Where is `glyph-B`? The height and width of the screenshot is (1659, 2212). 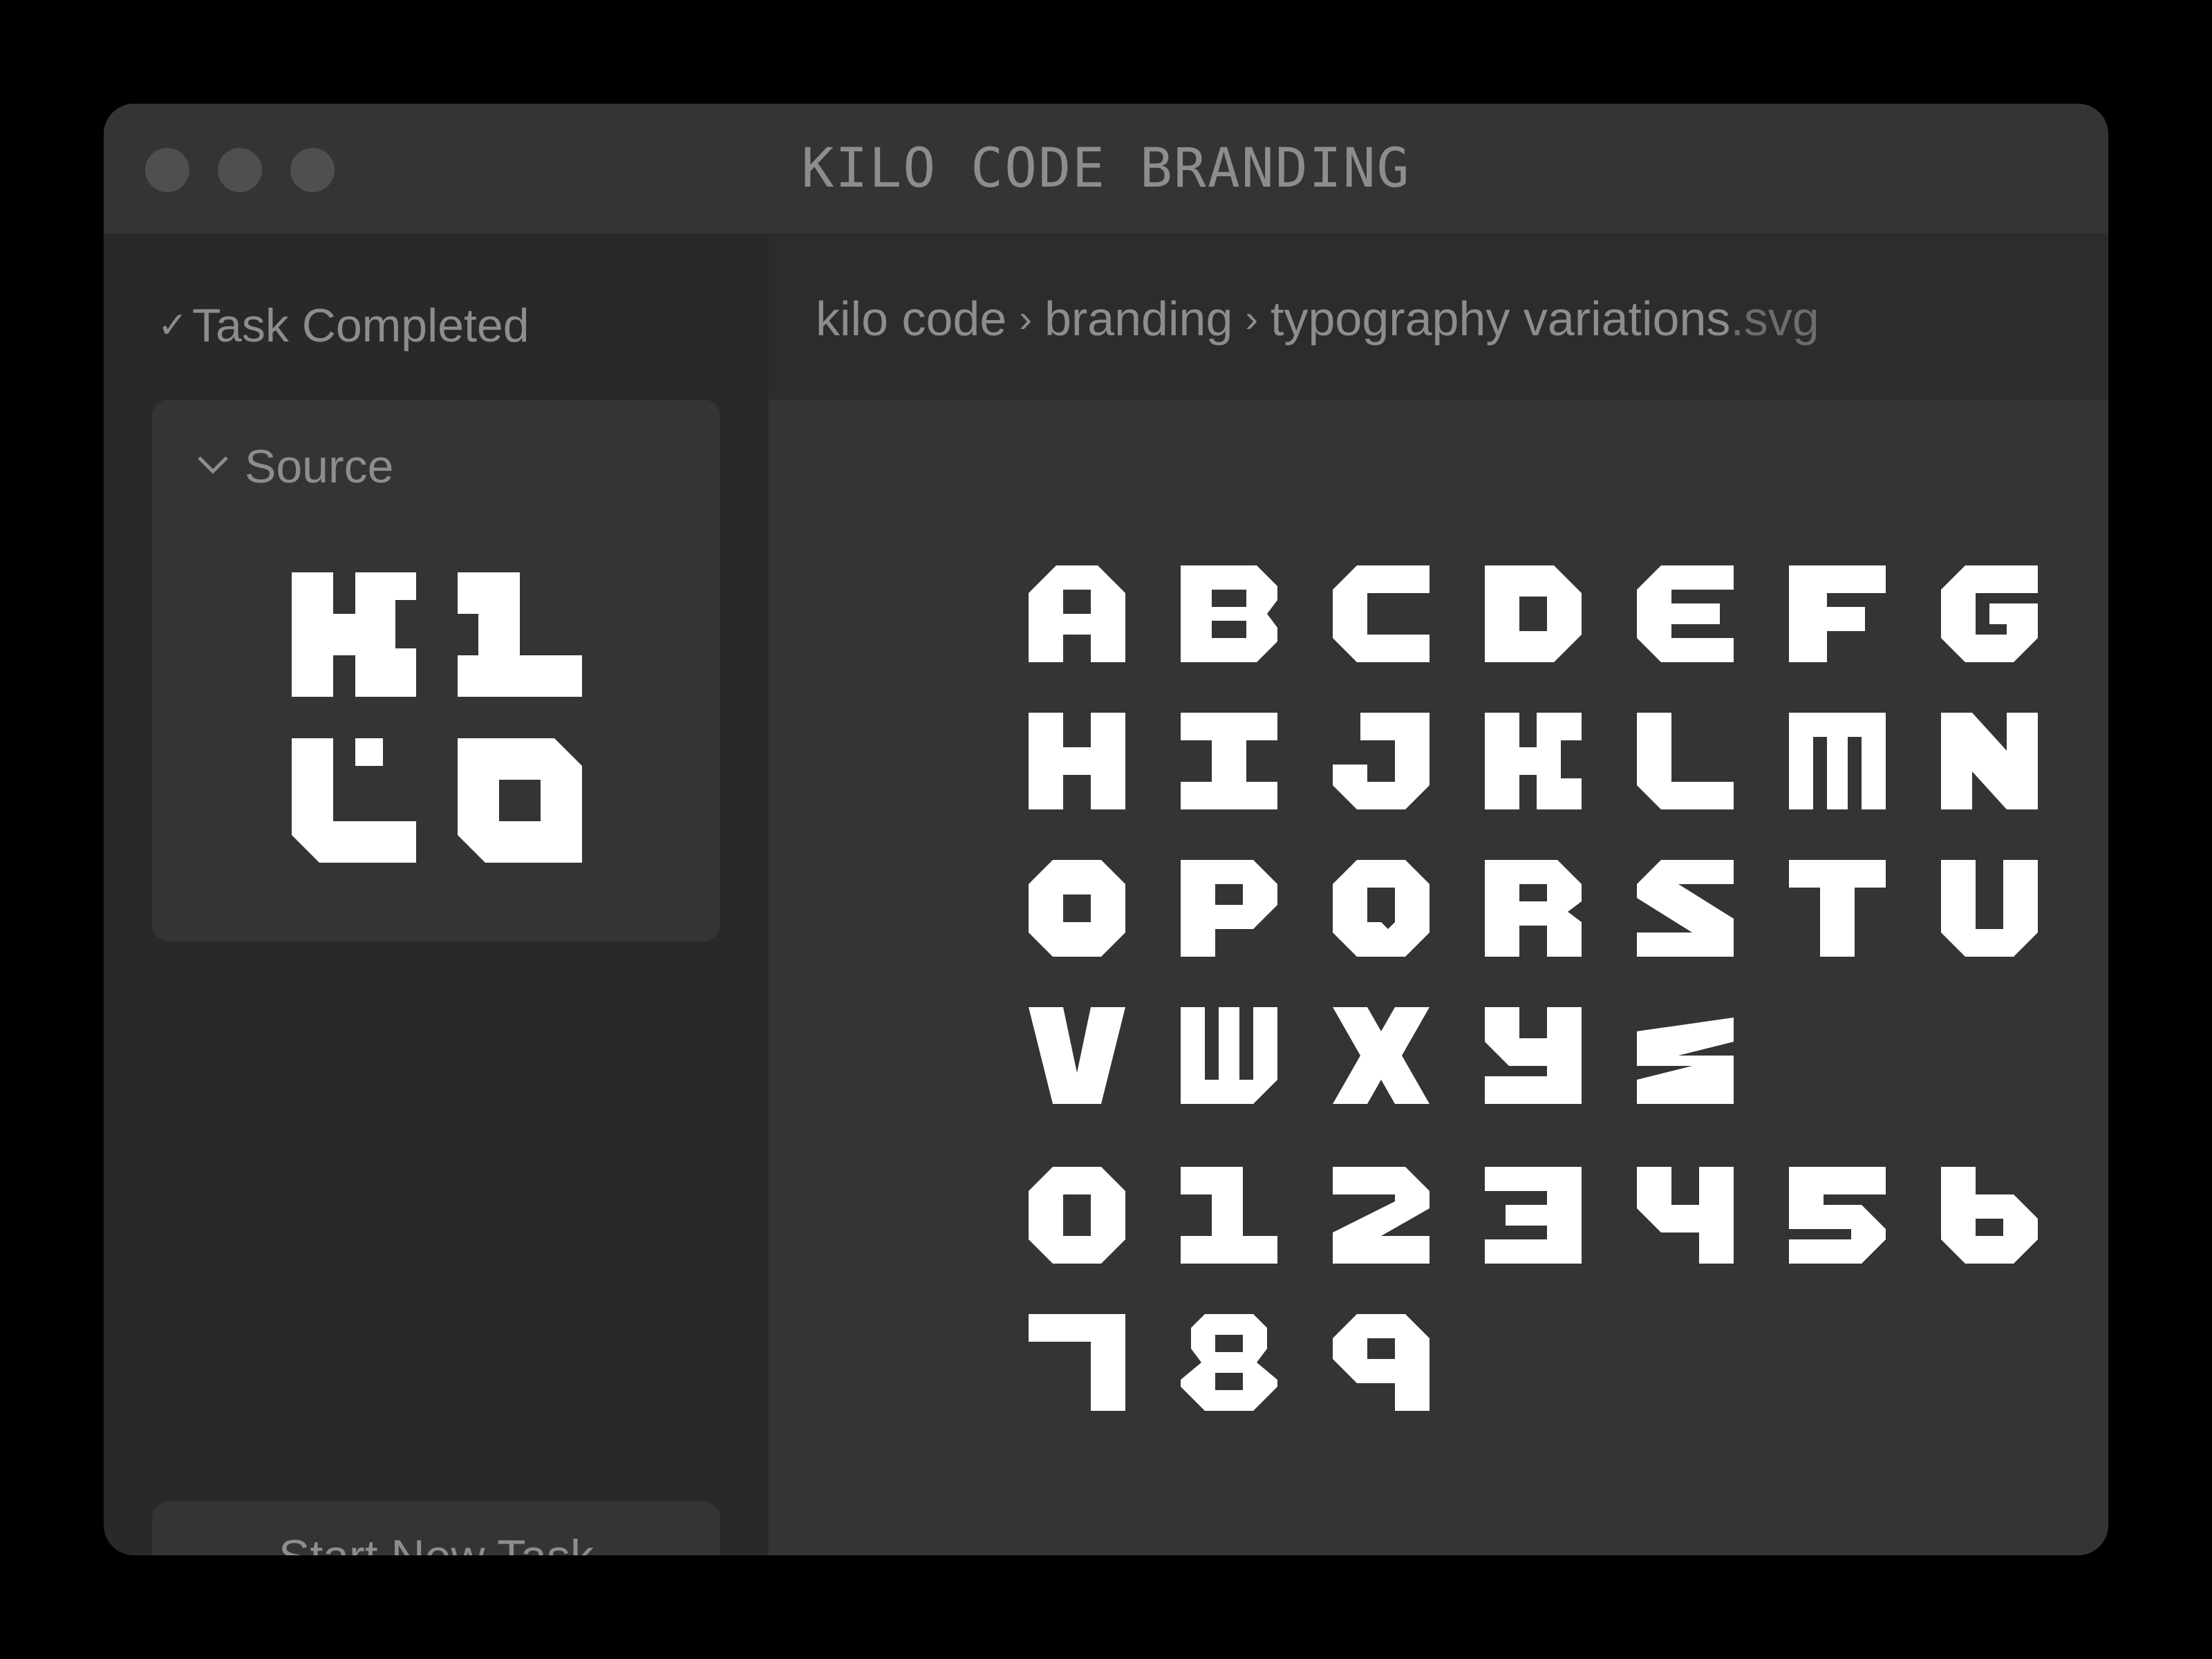 glyph-B is located at coordinates (1229, 613).